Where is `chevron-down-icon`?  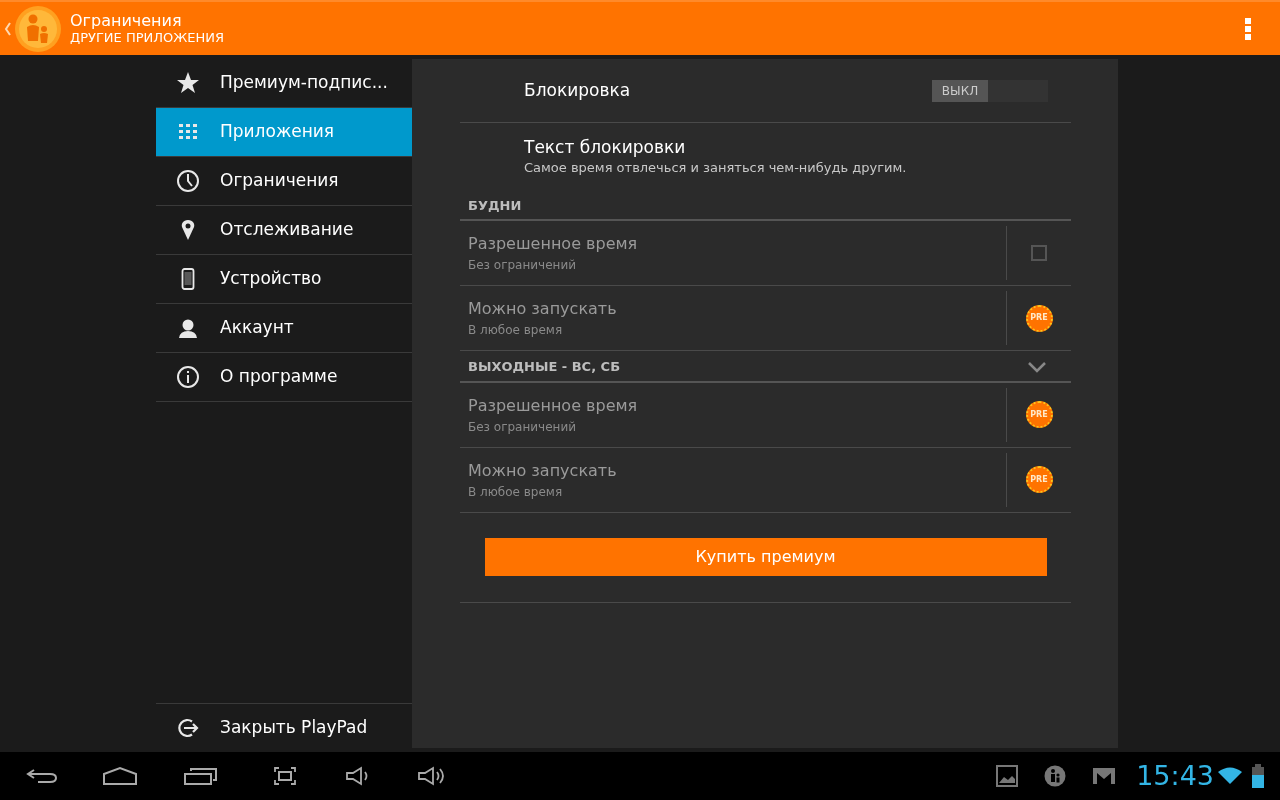 chevron-down-icon is located at coordinates (1037, 366).